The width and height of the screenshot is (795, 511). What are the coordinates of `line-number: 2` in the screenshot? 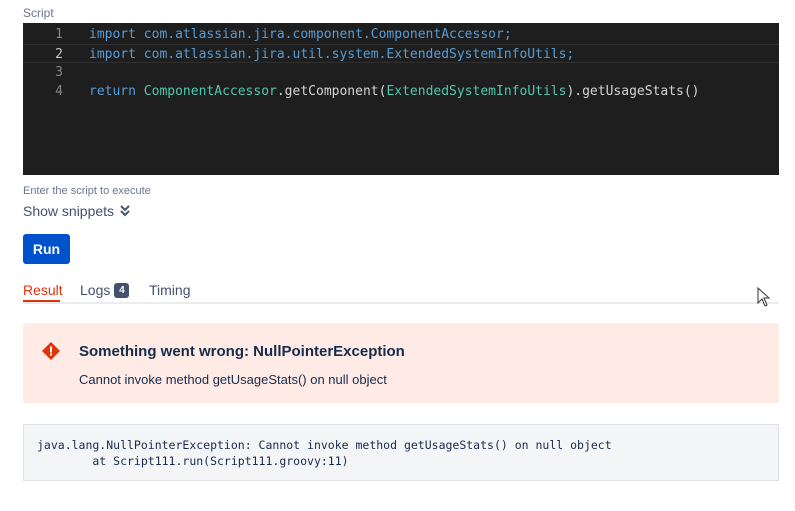 It's located at (59, 54).